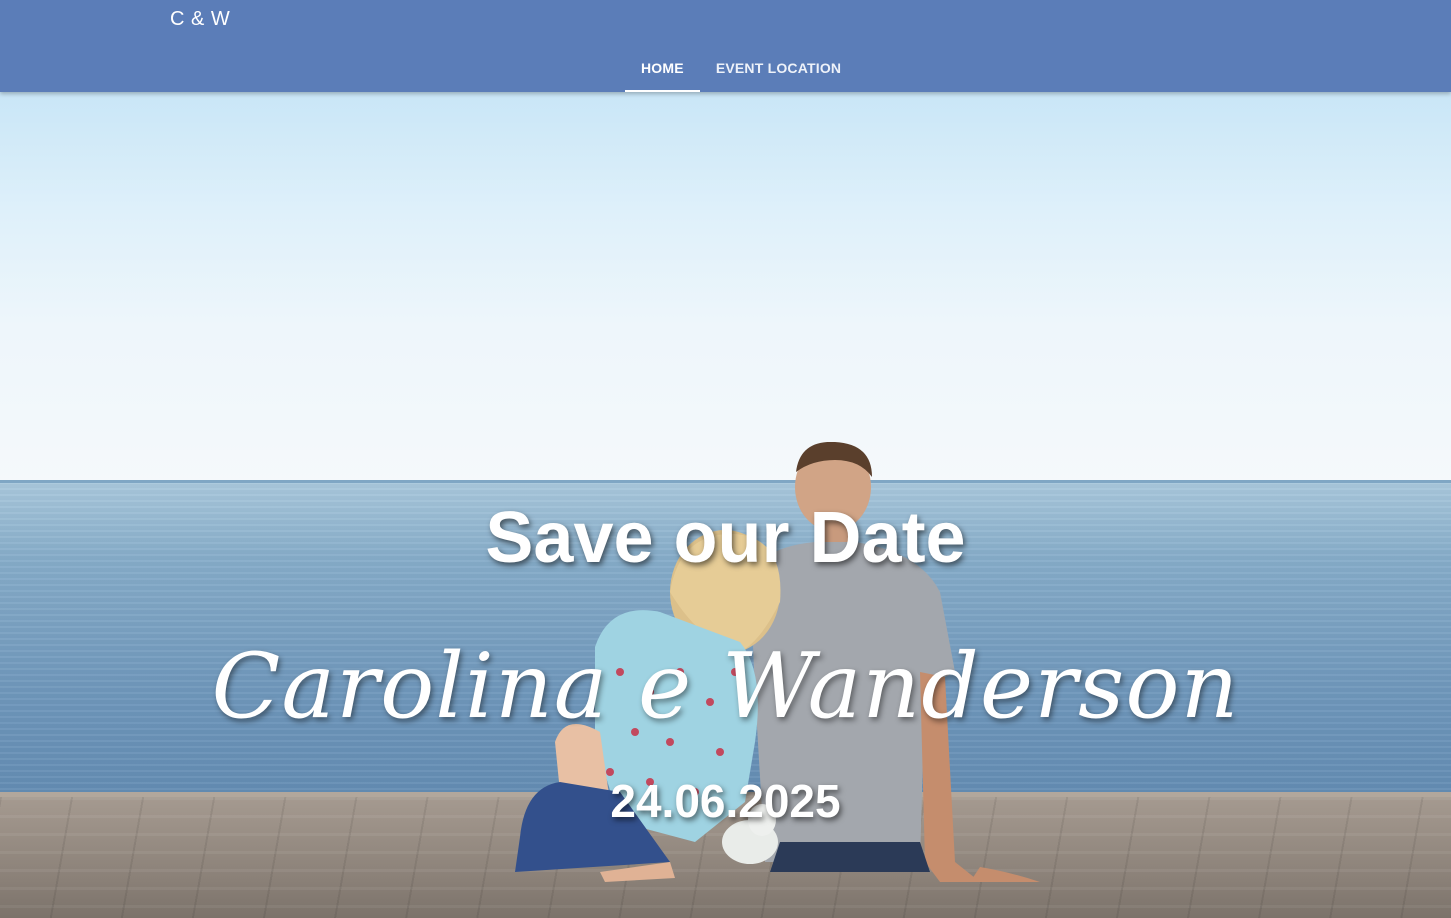 This screenshot has width=1451, height=918. What do you see at coordinates (725, 538) in the screenshot?
I see `hero-headline: Save our Date` at bounding box center [725, 538].